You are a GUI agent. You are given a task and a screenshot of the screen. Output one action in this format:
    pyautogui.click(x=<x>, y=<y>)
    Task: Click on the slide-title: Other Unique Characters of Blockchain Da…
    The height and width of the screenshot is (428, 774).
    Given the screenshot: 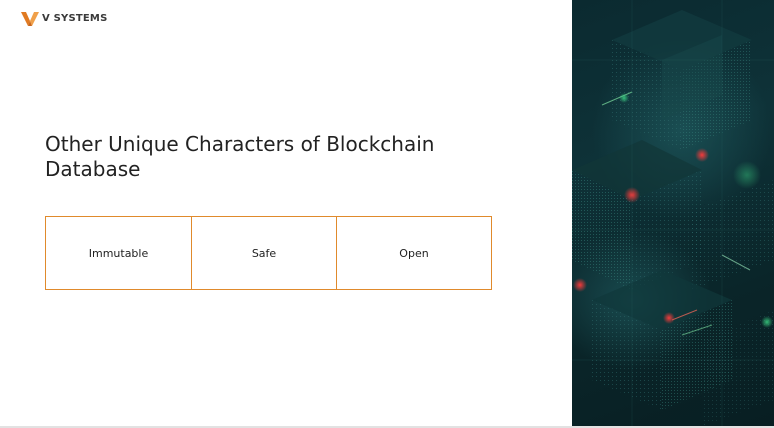 What is the action you would take?
    pyautogui.click(x=240, y=156)
    